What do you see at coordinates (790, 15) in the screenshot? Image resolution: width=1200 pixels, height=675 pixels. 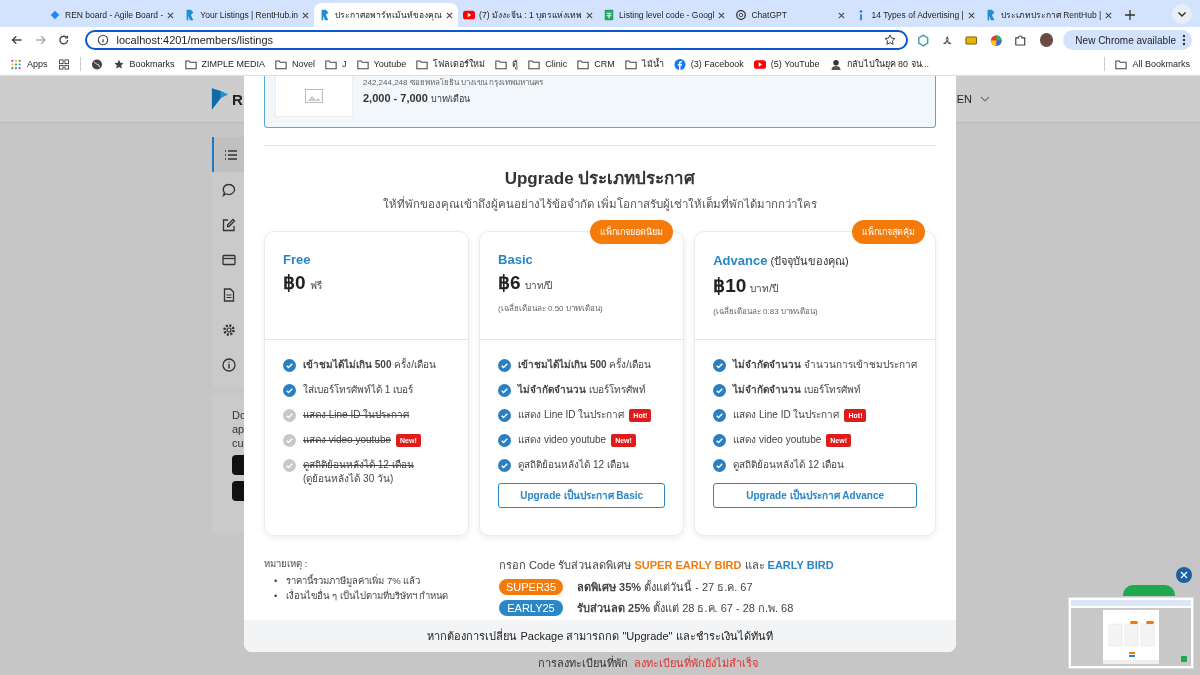 I see `browser-tab: ChatGPT` at bounding box center [790, 15].